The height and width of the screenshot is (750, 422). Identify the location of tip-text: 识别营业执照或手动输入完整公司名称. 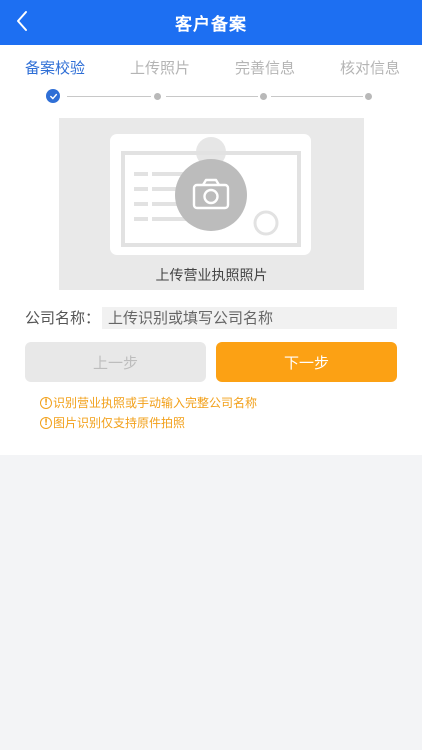
(155, 403).